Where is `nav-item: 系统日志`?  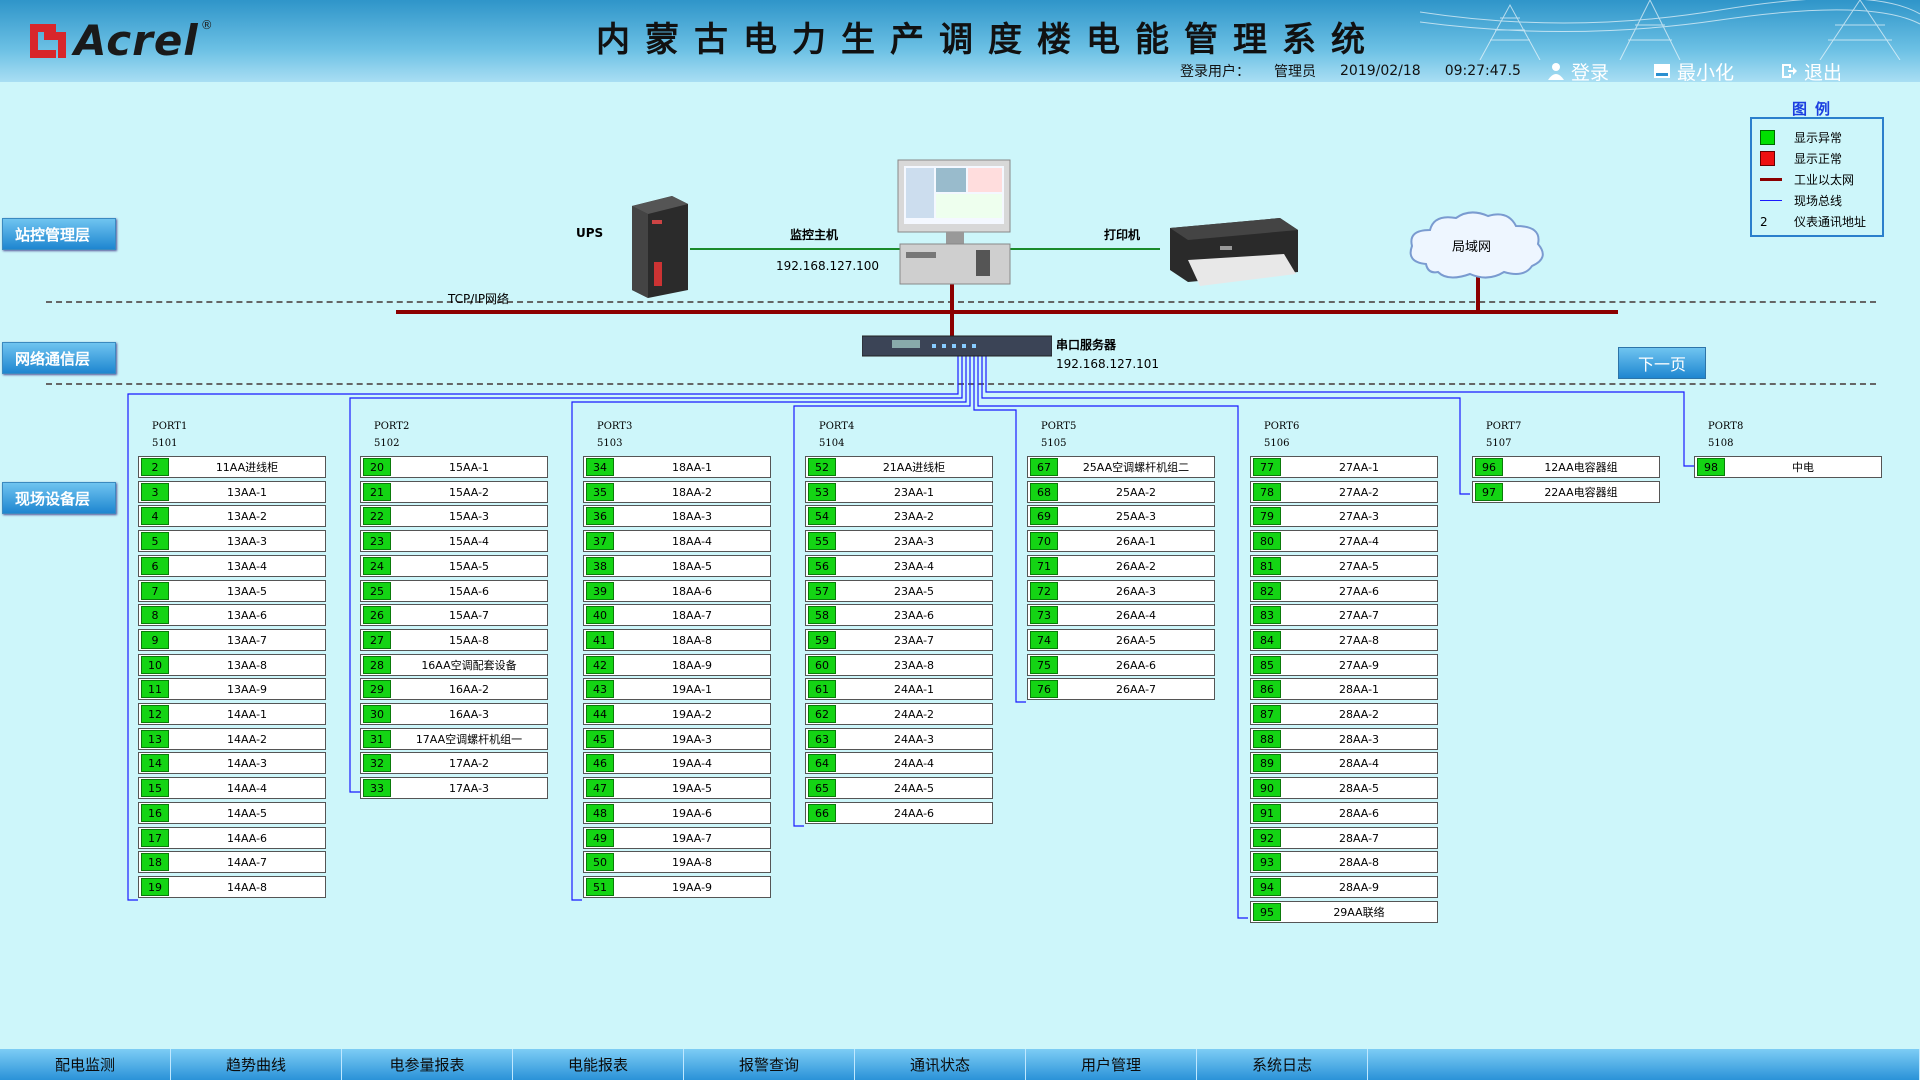 nav-item: 系统日志 is located at coordinates (1282, 1064).